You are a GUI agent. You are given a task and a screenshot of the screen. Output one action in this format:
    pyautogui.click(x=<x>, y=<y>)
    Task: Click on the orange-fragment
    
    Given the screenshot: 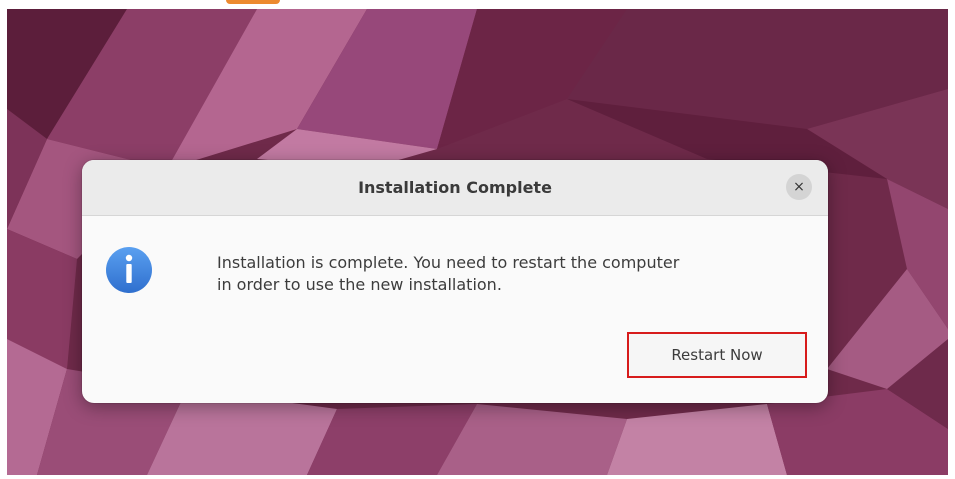 What is the action you would take?
    pyautogui.click(x=253, y=2)
    